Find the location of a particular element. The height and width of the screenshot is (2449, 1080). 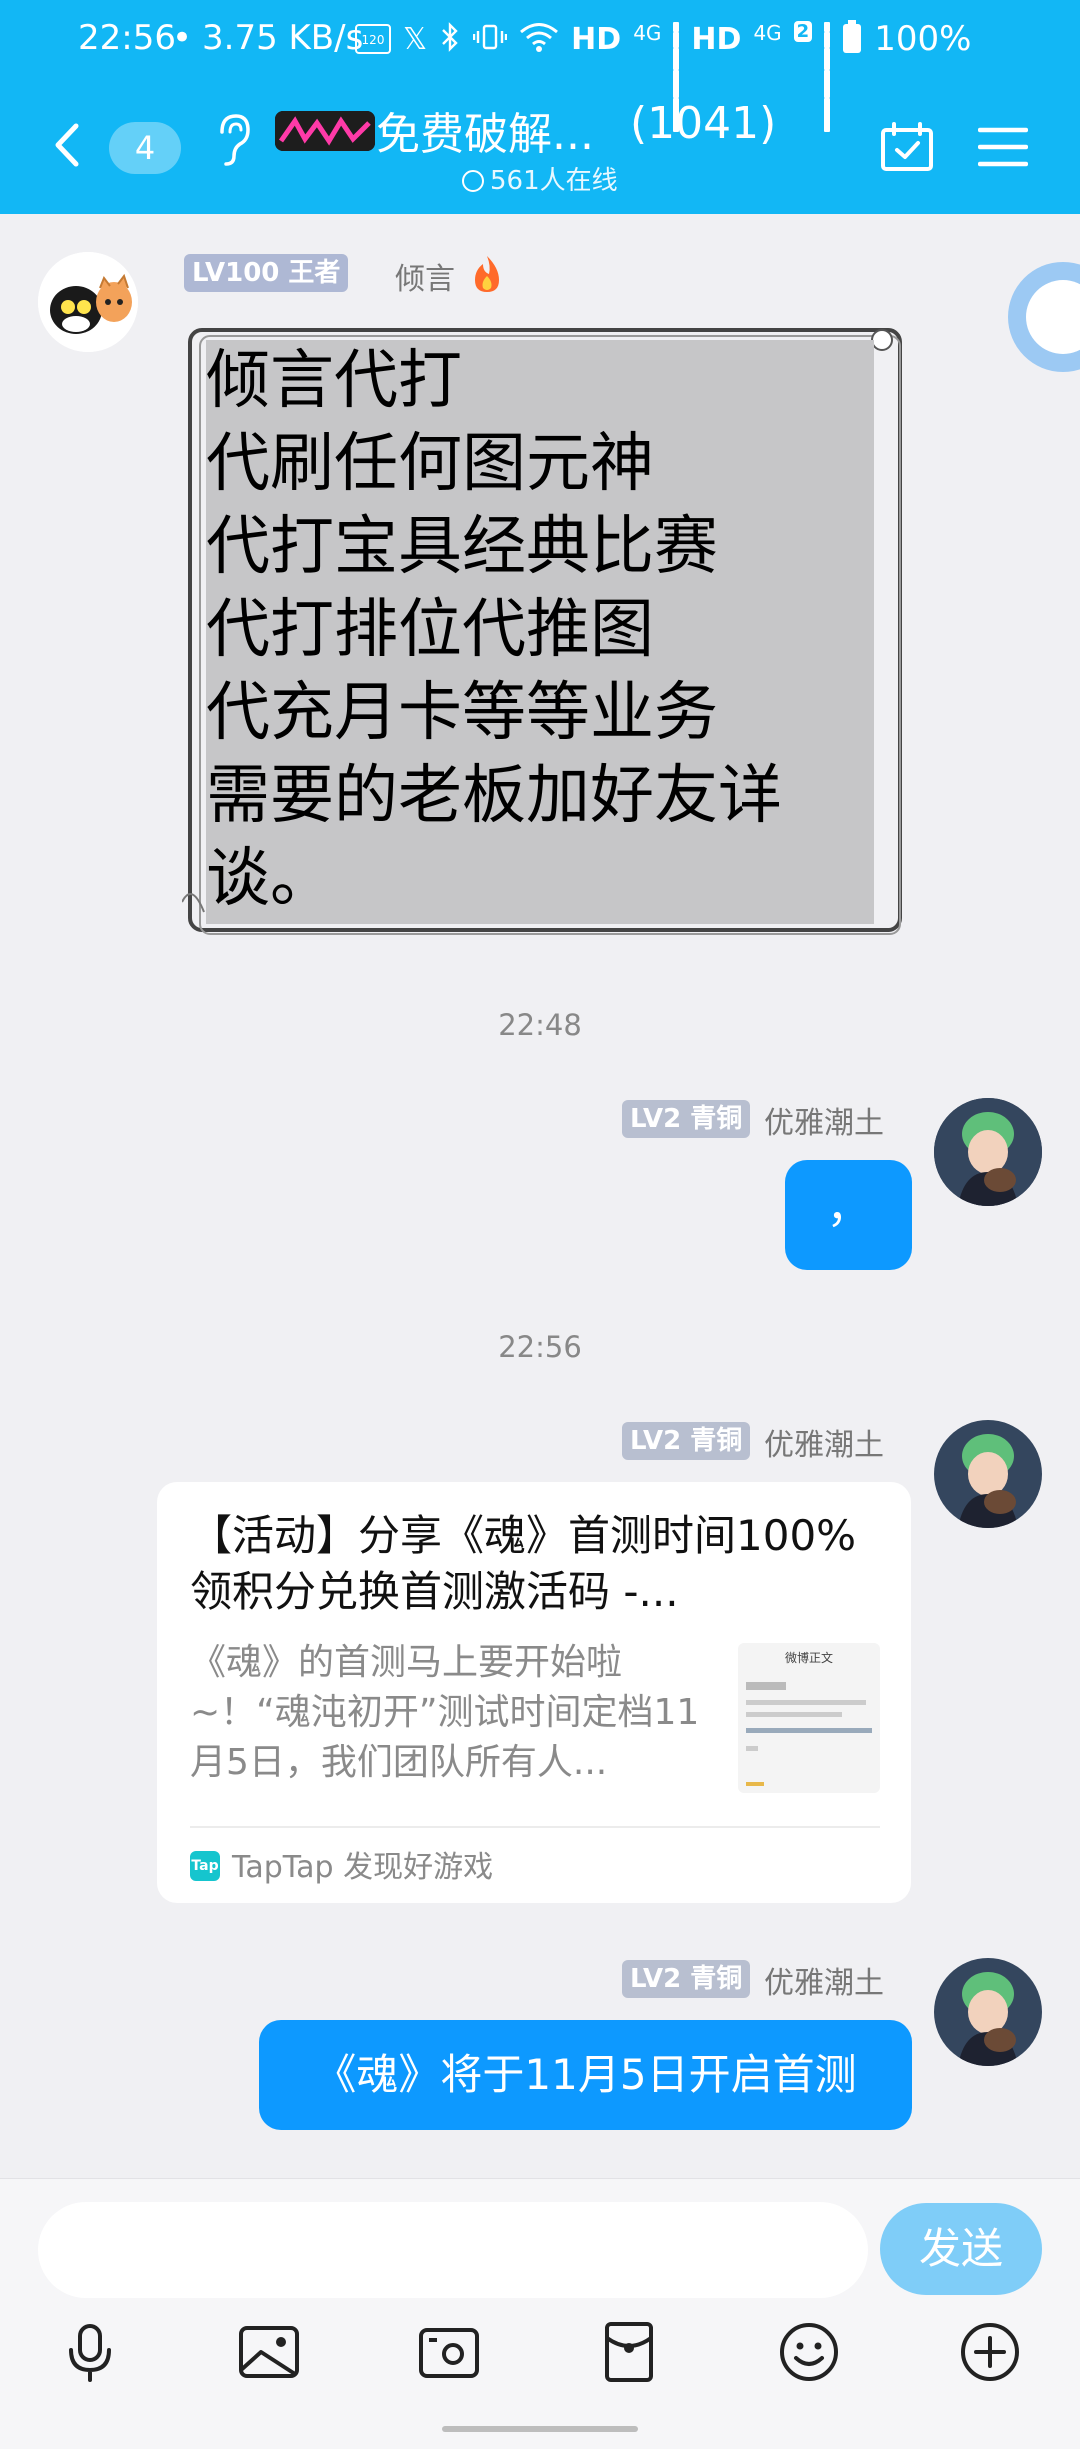

card-thumbnail: 微博正文 is located at coordinates (809, 1718).